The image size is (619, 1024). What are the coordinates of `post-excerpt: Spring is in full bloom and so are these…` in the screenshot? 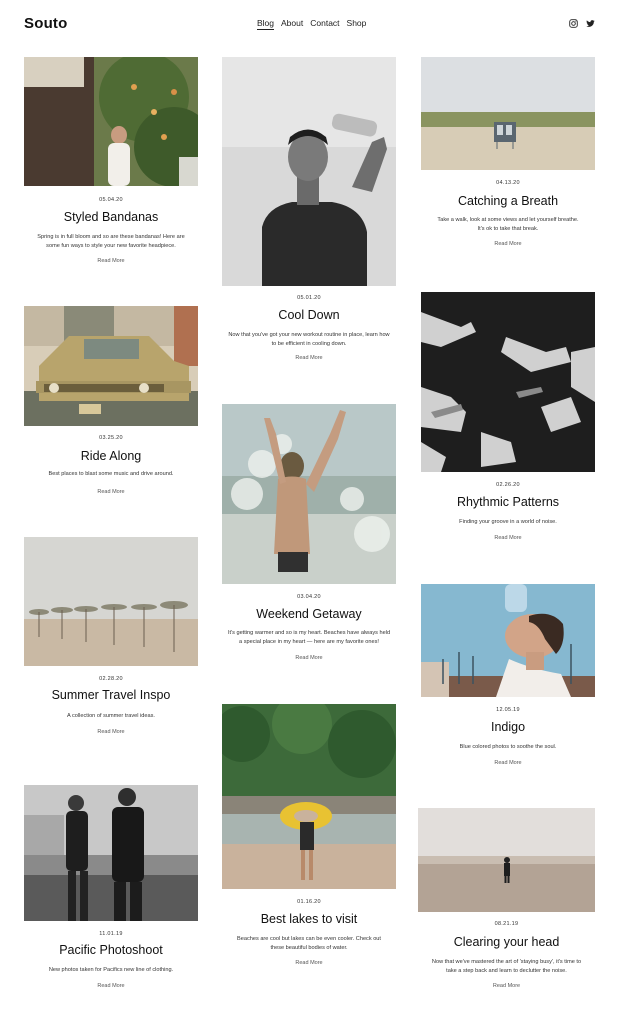 It's located at (111, 241).